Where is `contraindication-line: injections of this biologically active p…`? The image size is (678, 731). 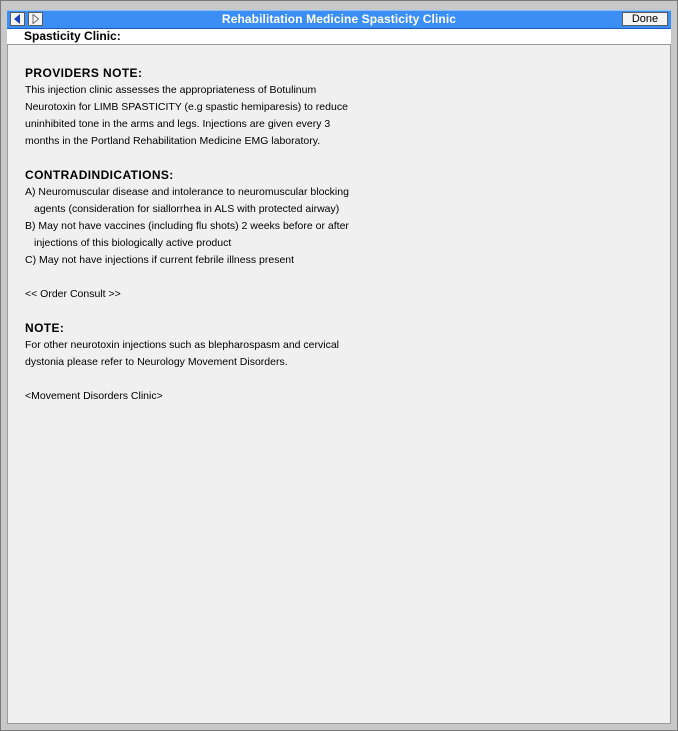 contraindication-line: injections of this biologically active p… is located at coordinates (133, 243).